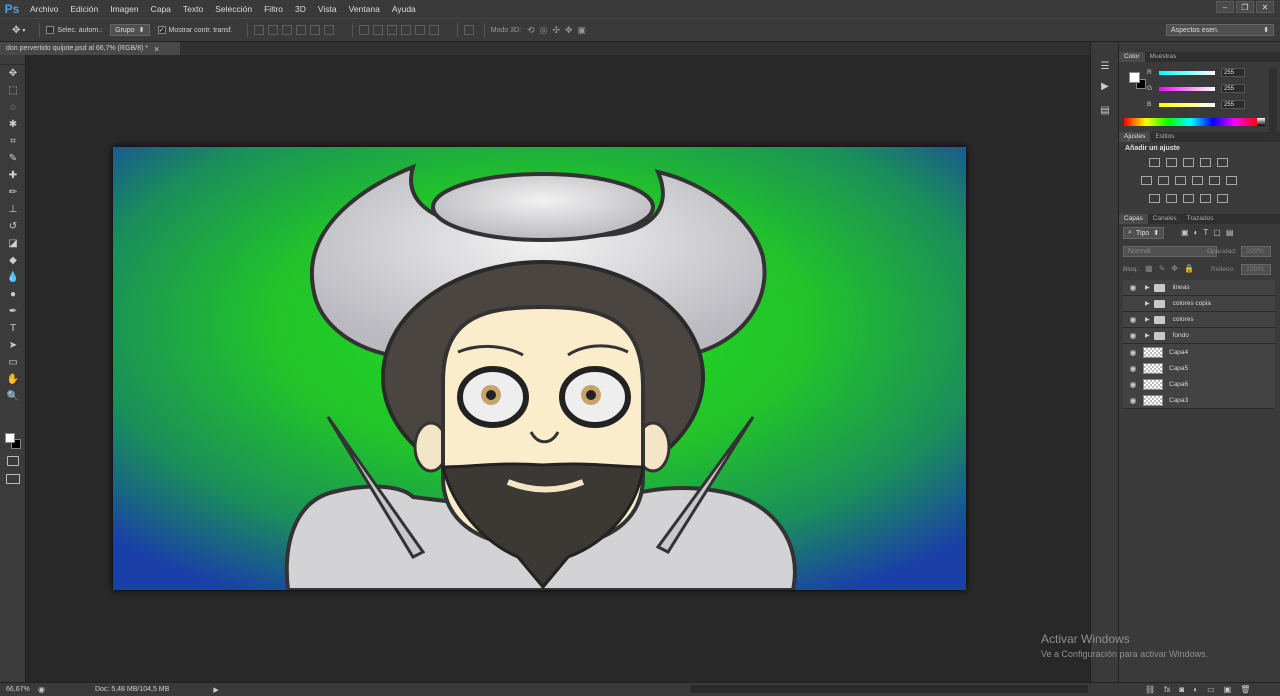 This screenshot has height=696, width=1280. I want to click on crop-icon: ⌗, so click(13, 141).